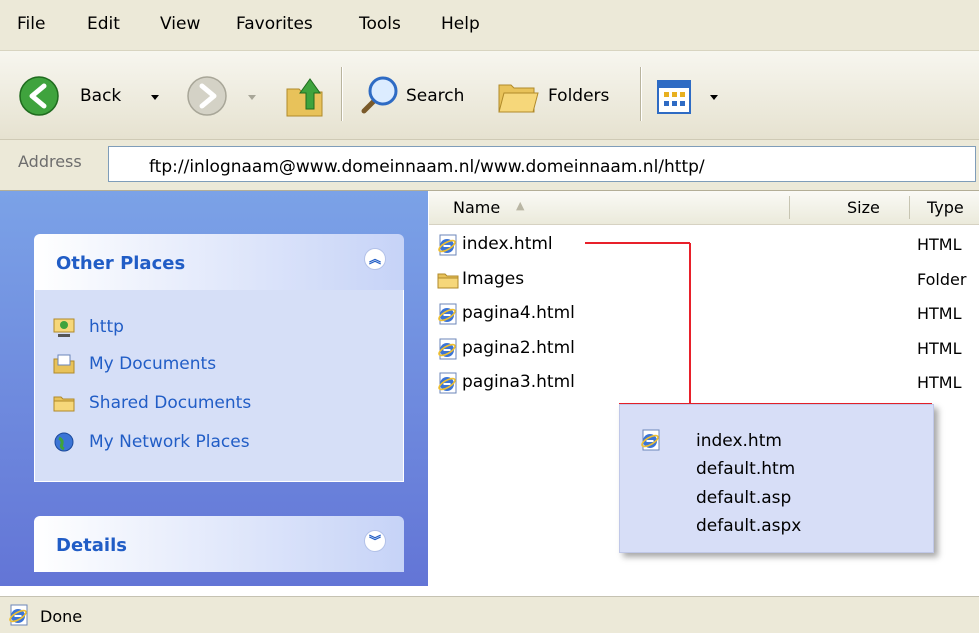 The image size is (979, 633). Describe the element at coordinates (749, 526) in the screenshot. I see `callout-item: default.aspx` at that location.